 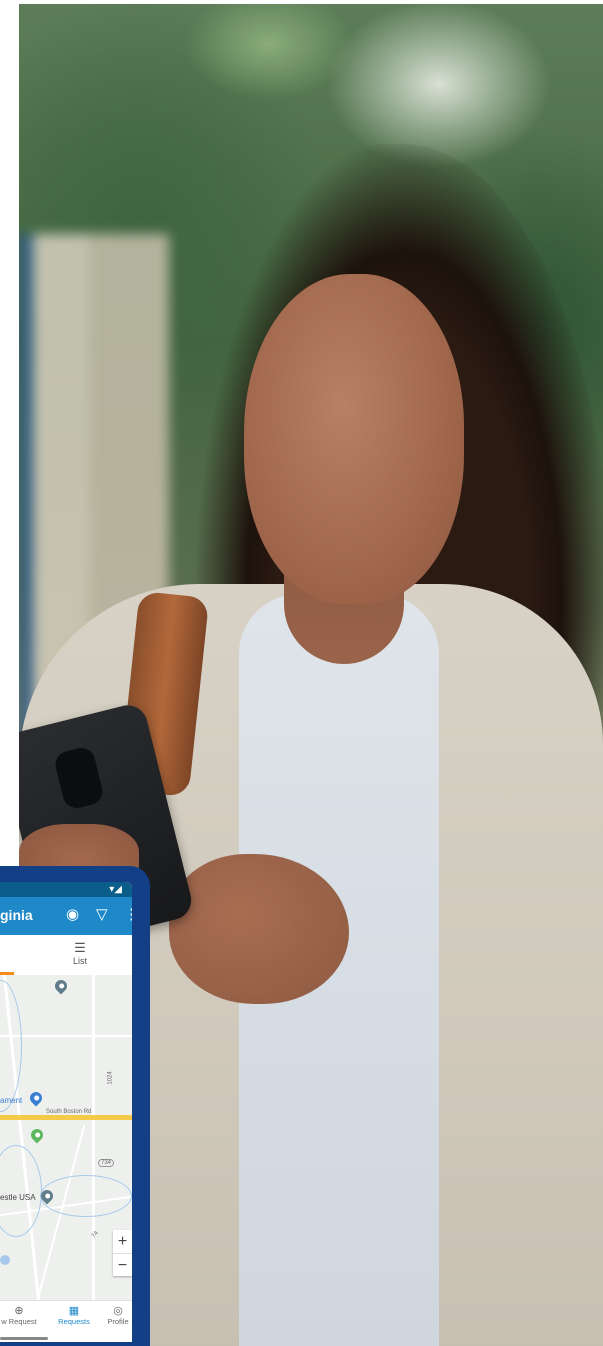 I want to click on list-icon: ☰, so click(x=80, y=947).